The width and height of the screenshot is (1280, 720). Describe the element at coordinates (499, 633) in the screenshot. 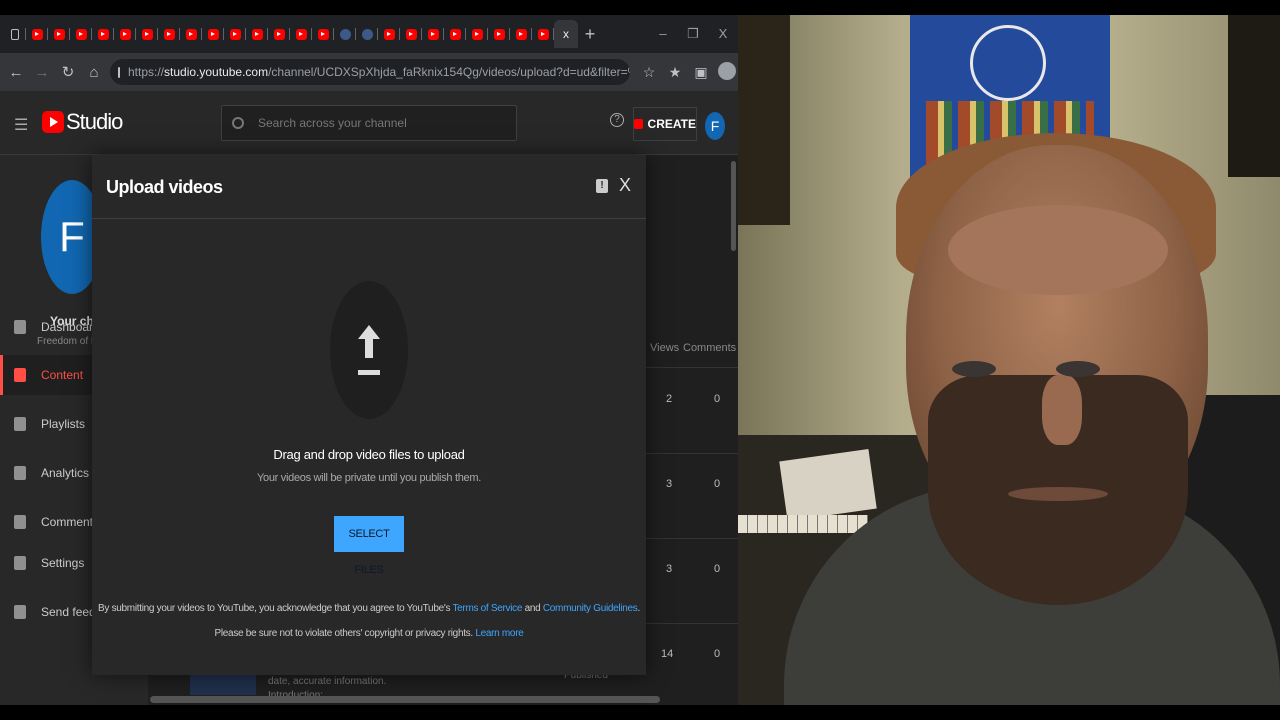

I see `learn-more-link: Learn more` at that location.